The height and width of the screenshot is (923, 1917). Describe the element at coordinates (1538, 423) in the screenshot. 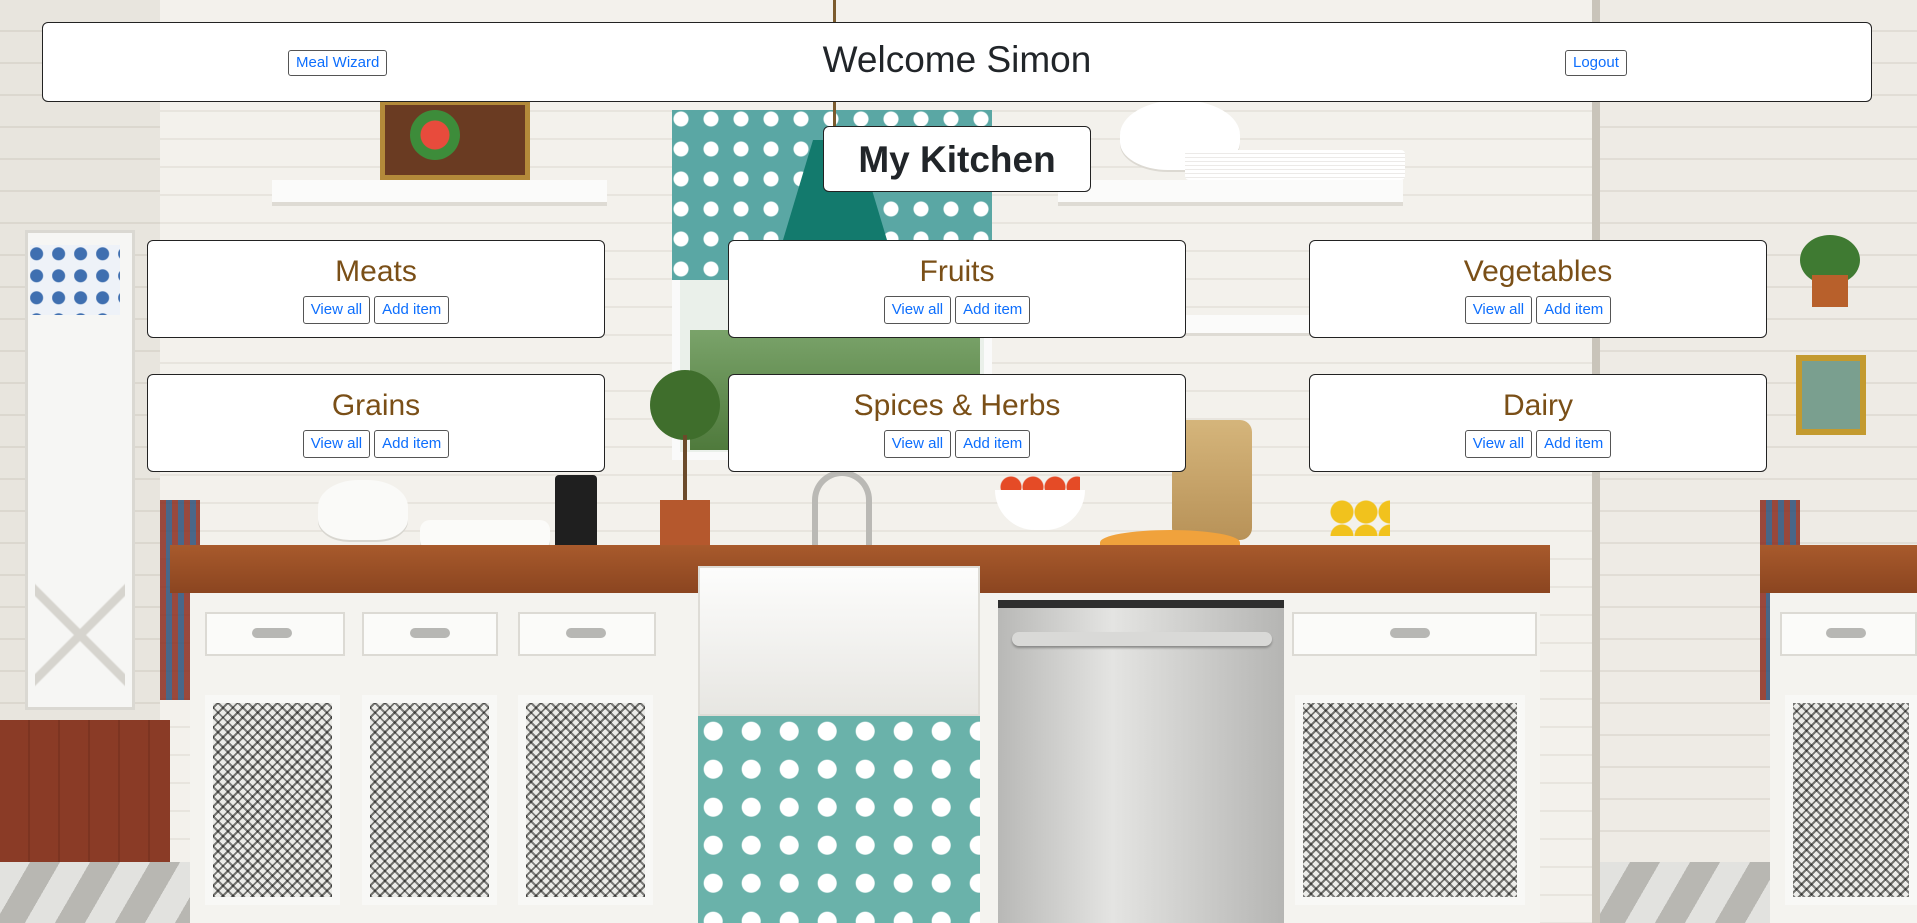

I see `category-card-dairy: Dairy View all Add item` at that location.